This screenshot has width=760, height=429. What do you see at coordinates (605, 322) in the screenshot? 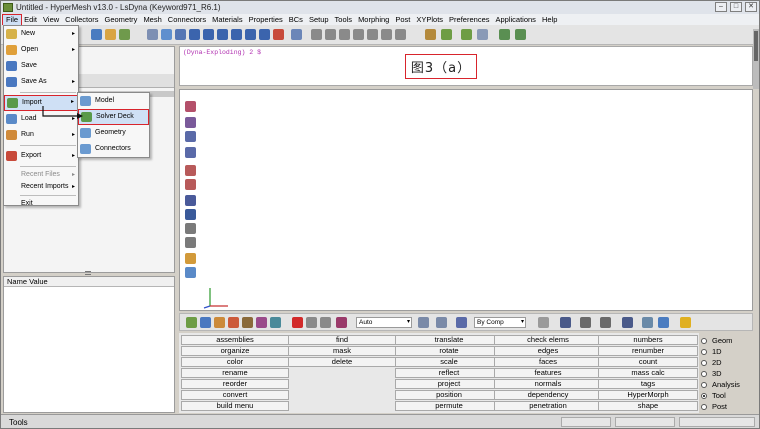
I see `clip-plane-icon` at bounding box center [605, 322].